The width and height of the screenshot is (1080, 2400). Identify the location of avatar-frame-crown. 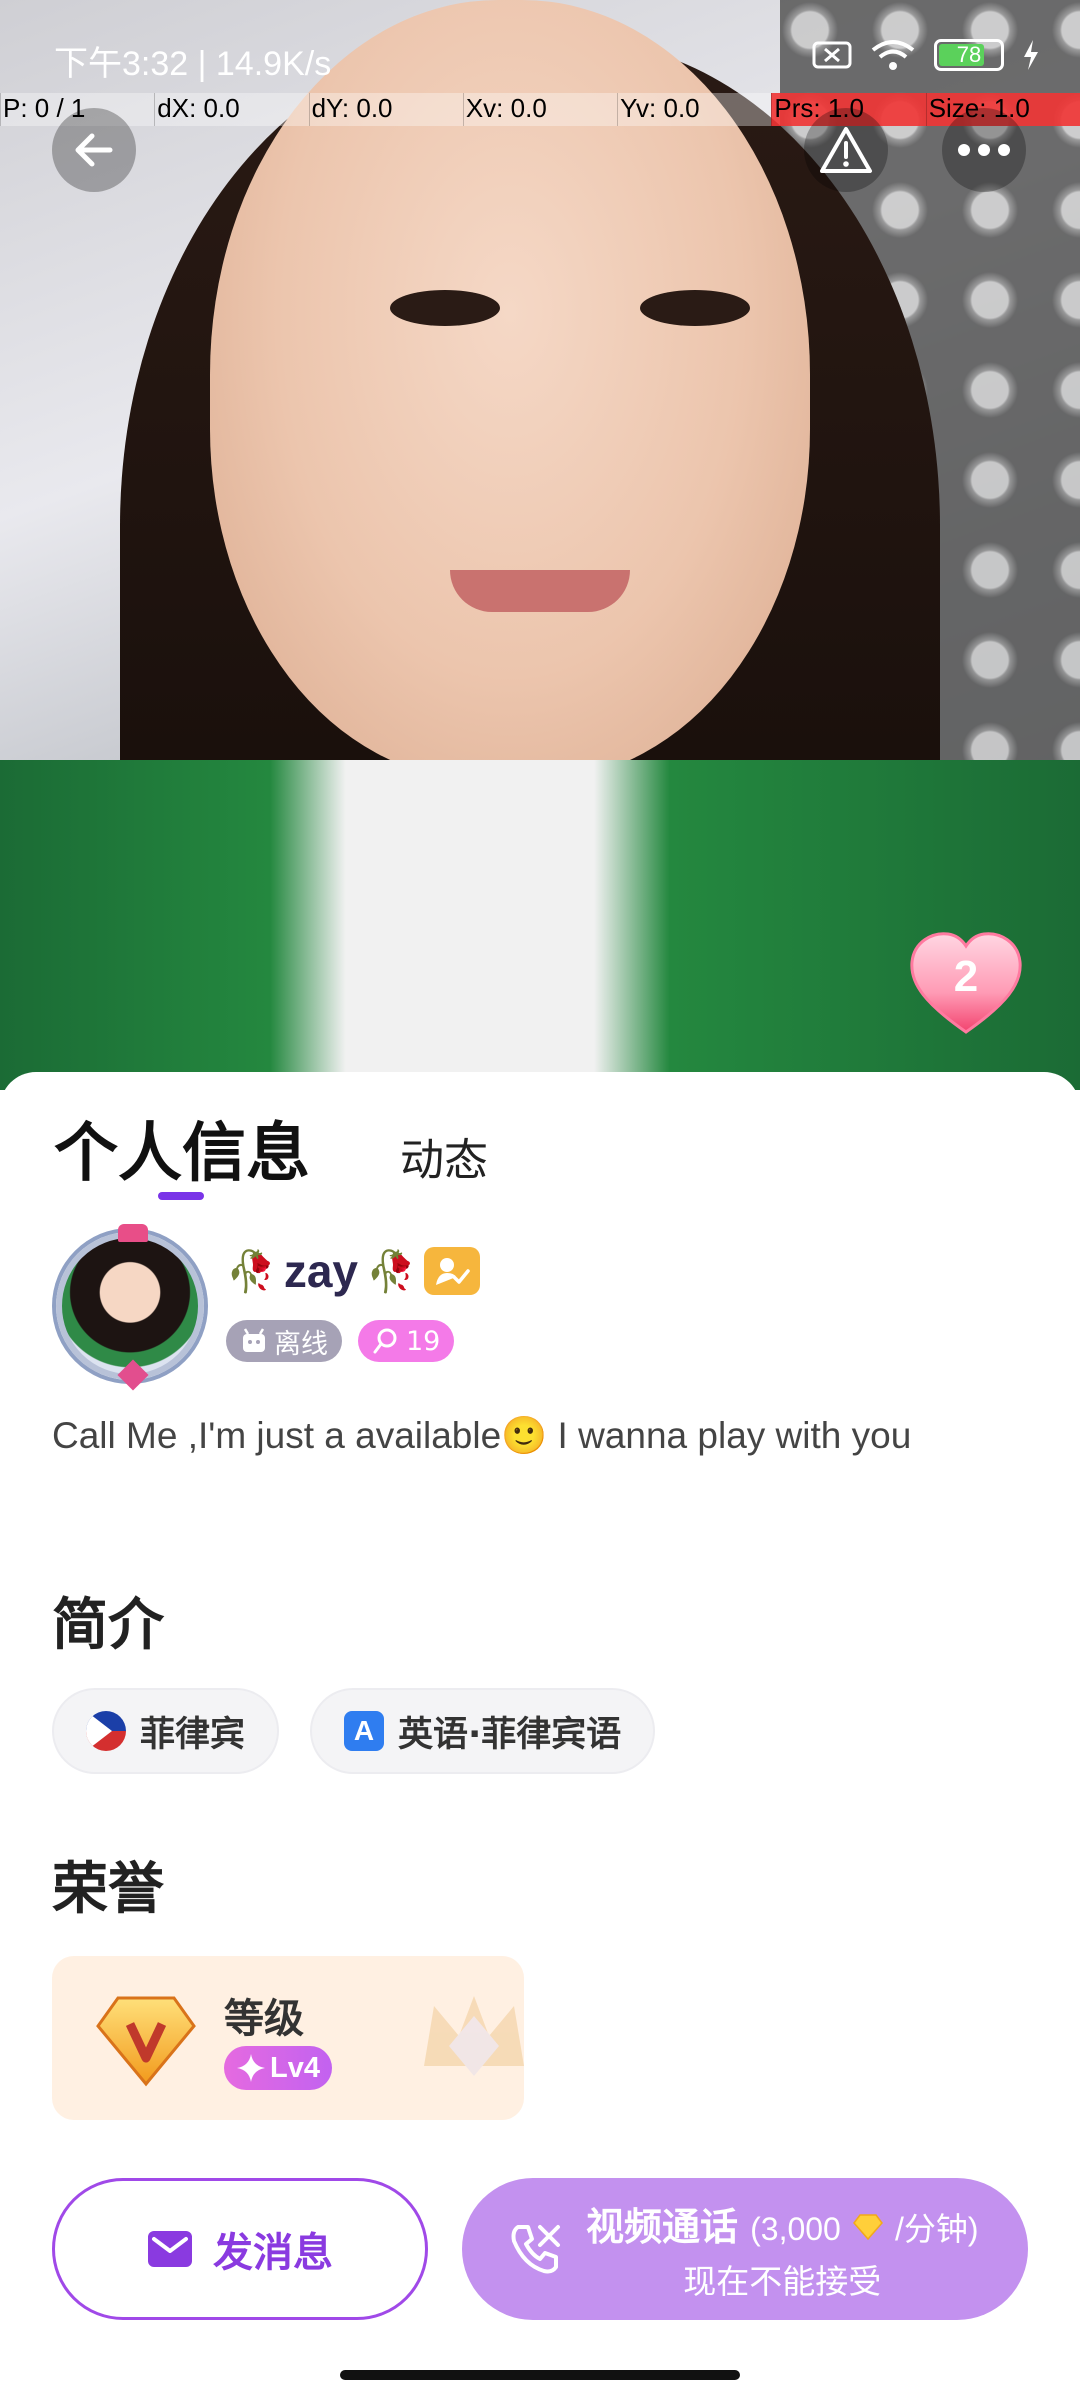
(133, 1233).